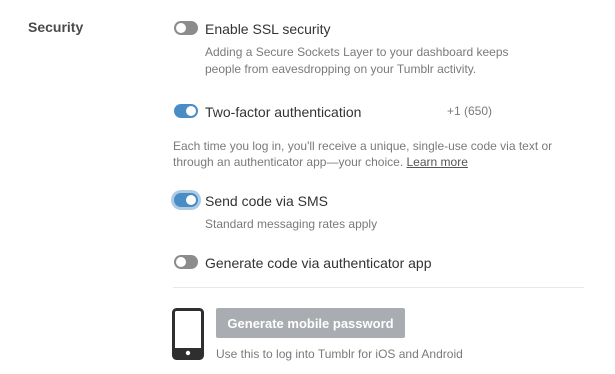  I want to click on divider, so click(378, 287).